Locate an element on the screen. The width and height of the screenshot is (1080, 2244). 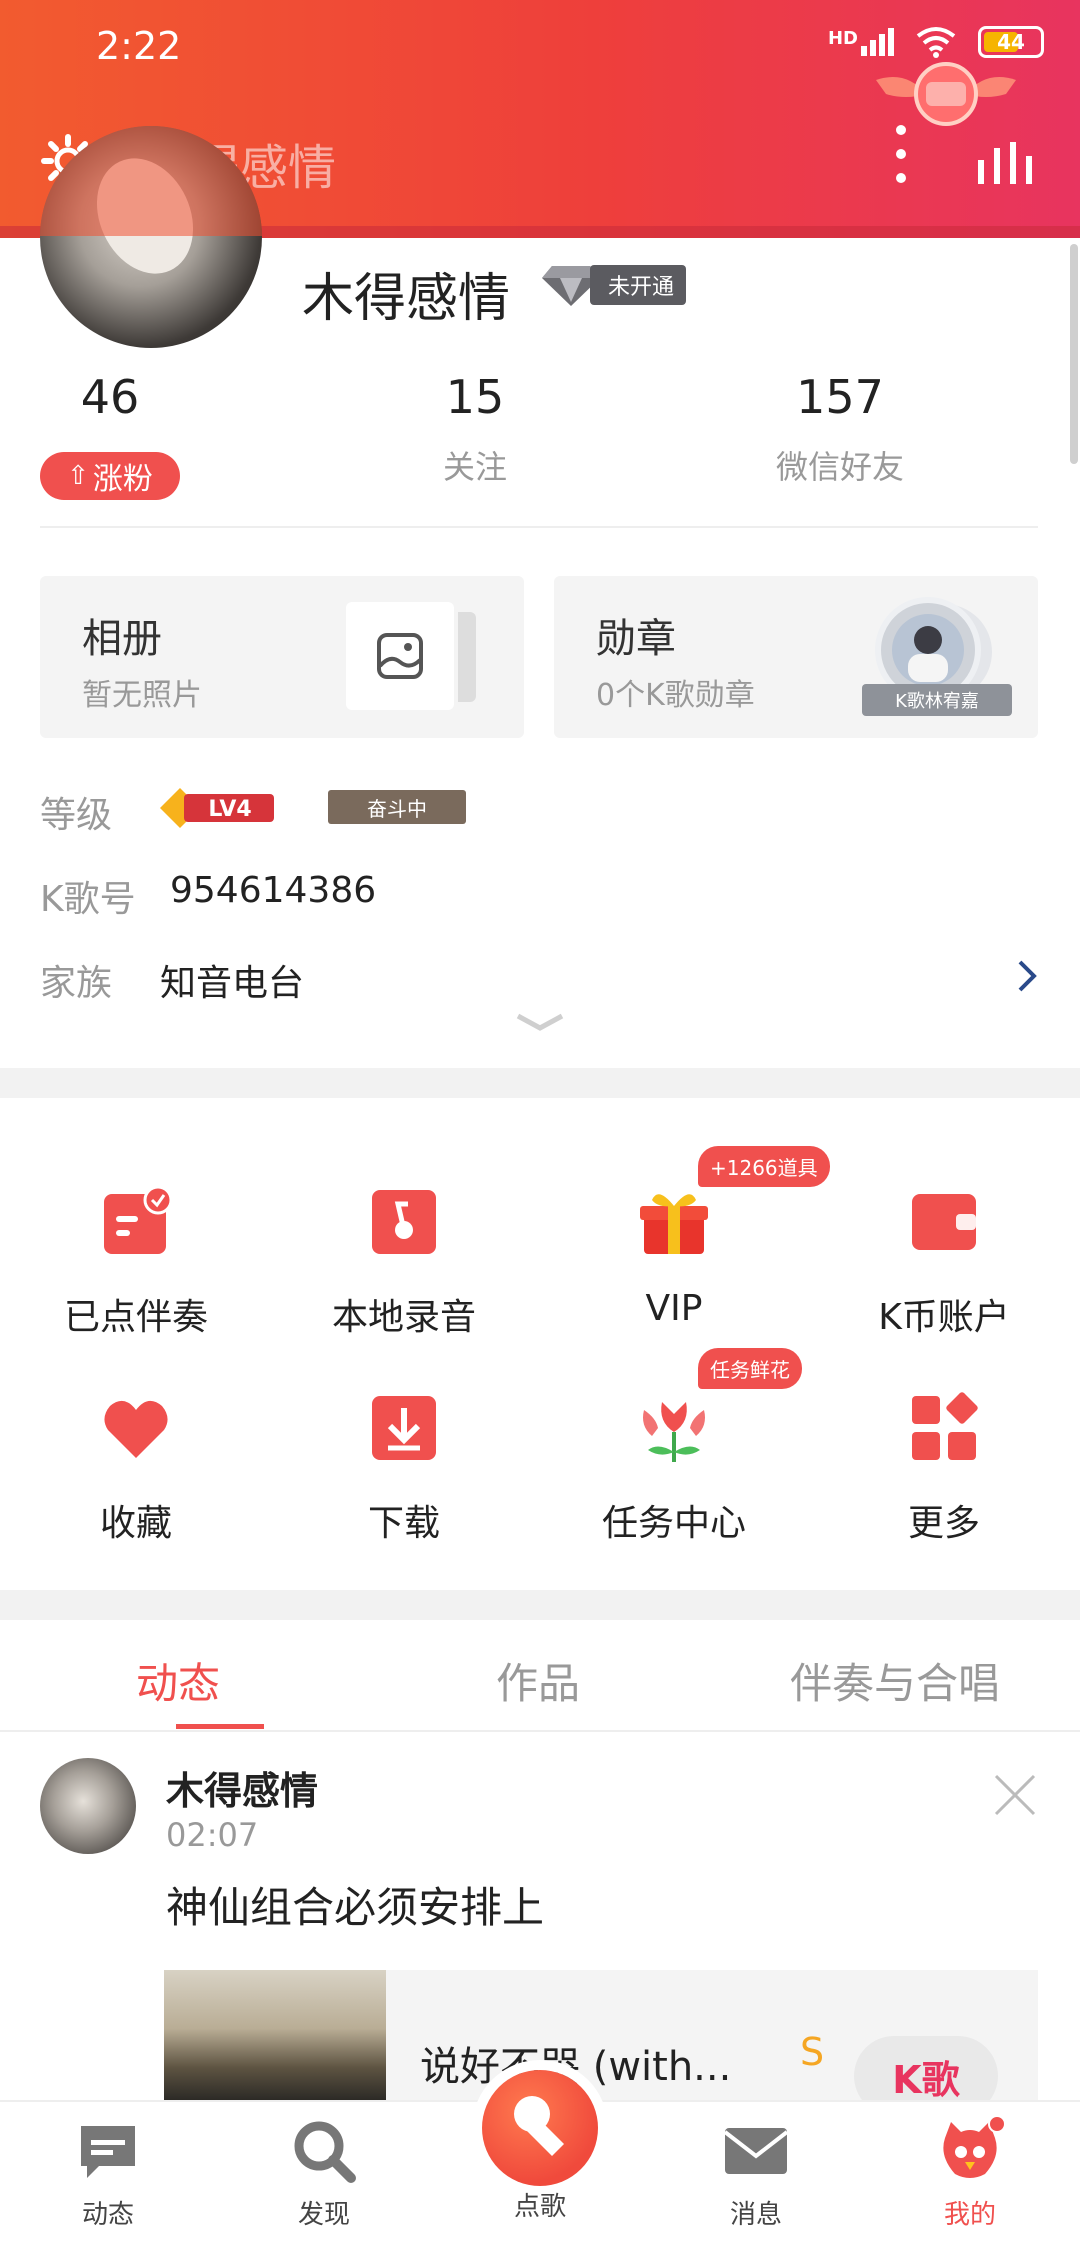
status-time: 2:22 is located at coordinates (139, 46).